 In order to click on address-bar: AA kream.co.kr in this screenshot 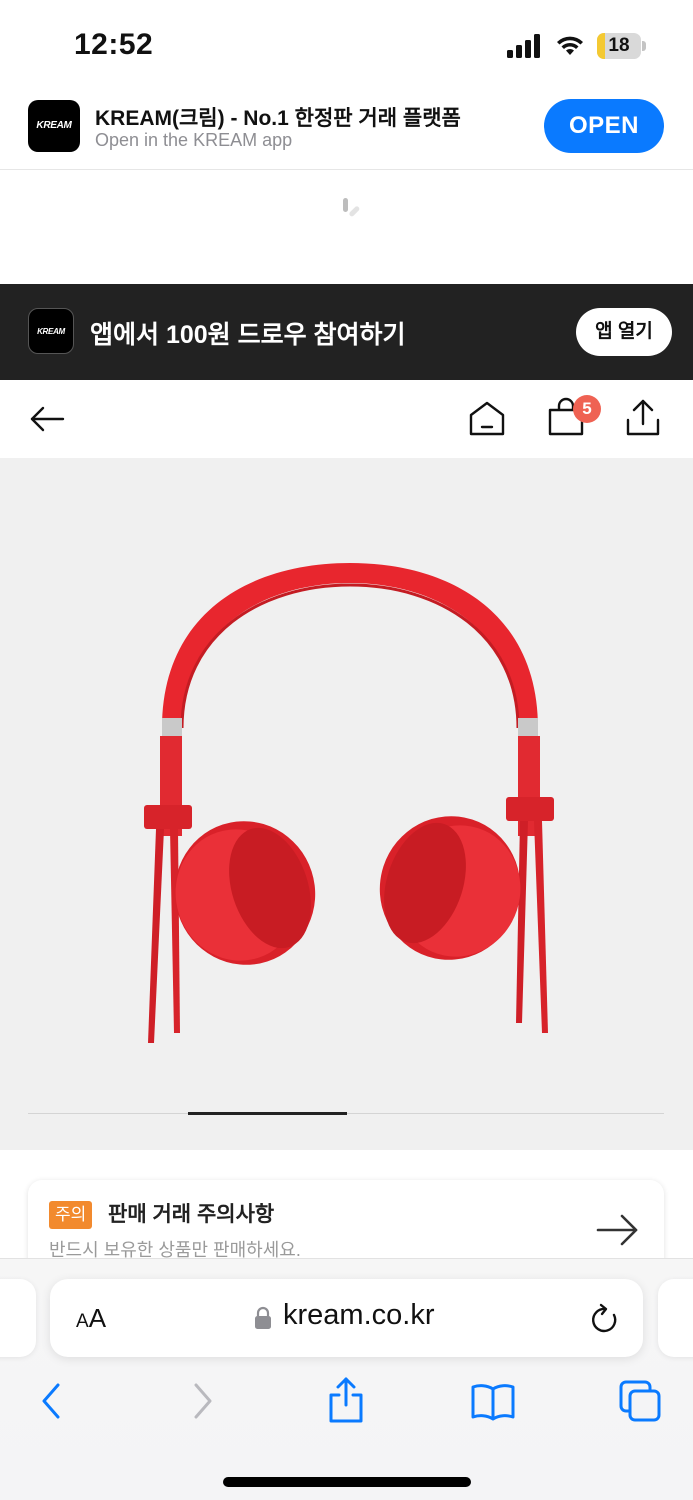, I will do `click(346, 1318)`.